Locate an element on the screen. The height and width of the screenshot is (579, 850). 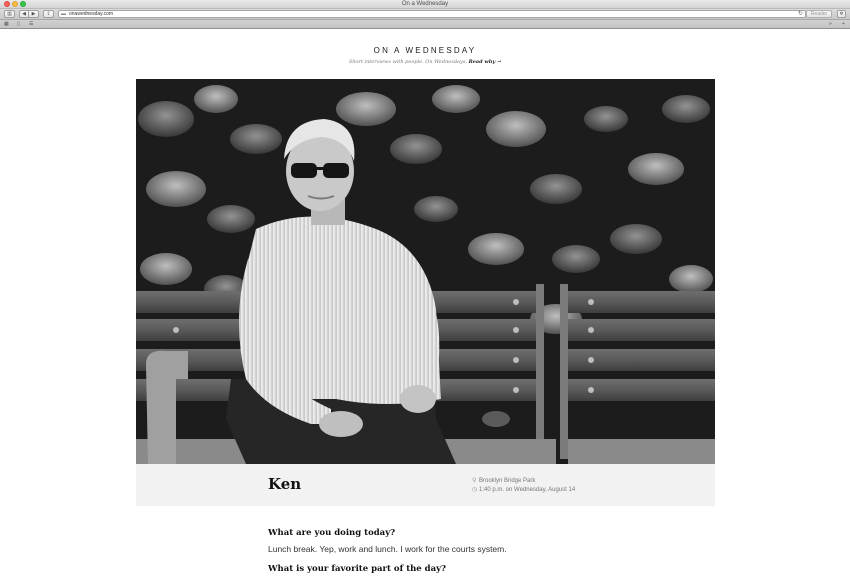
add-bookmark-icon: + is located at coordinates (843, 24).